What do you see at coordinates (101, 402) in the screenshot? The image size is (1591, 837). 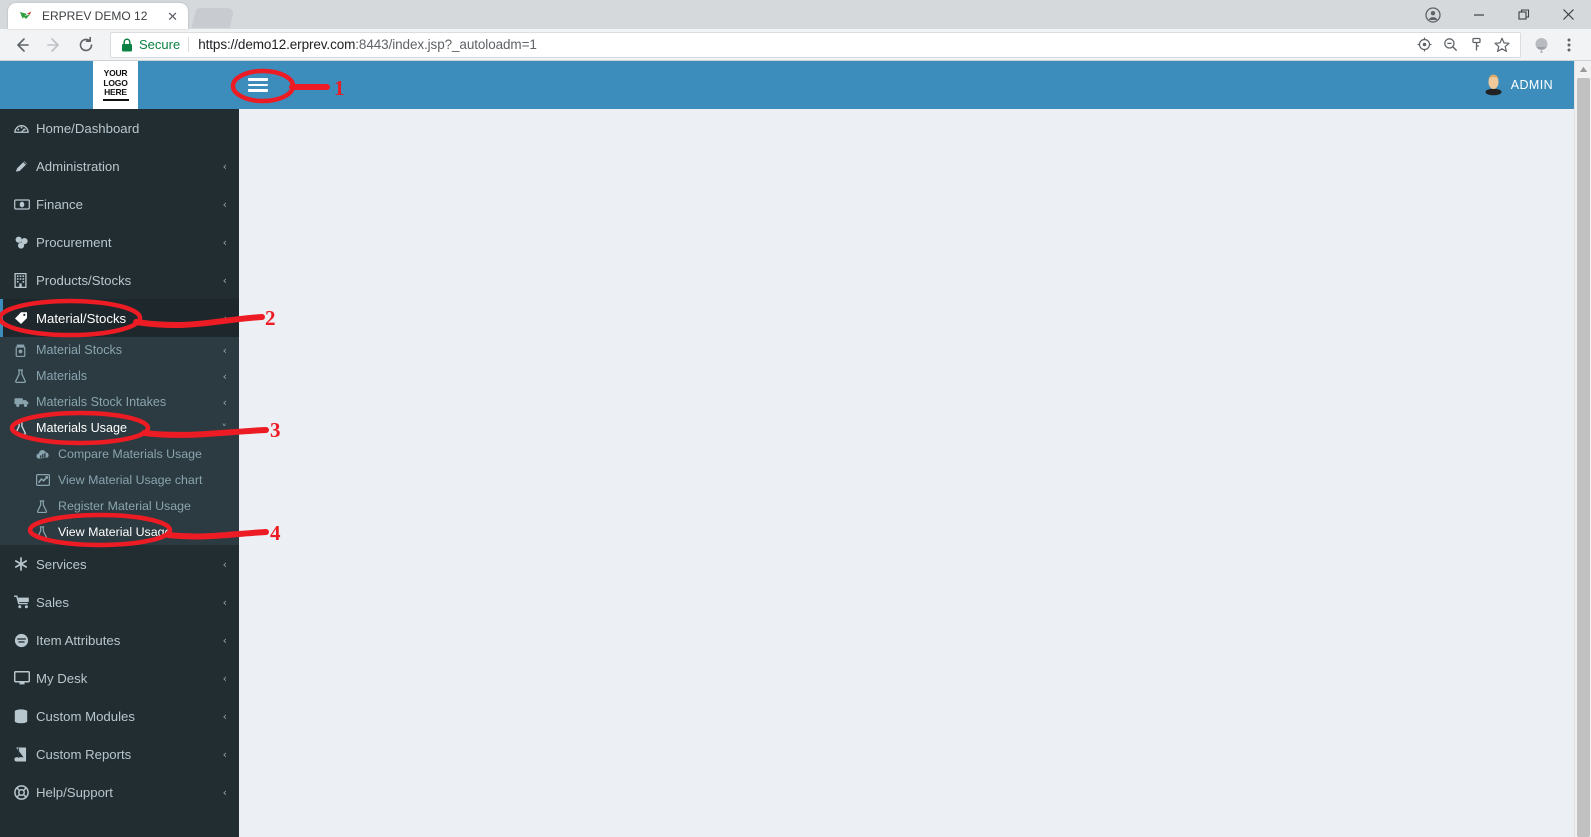 I see `sidebar-subitem-label: Materials Stock Intakes` at bounding box center [101, 402].